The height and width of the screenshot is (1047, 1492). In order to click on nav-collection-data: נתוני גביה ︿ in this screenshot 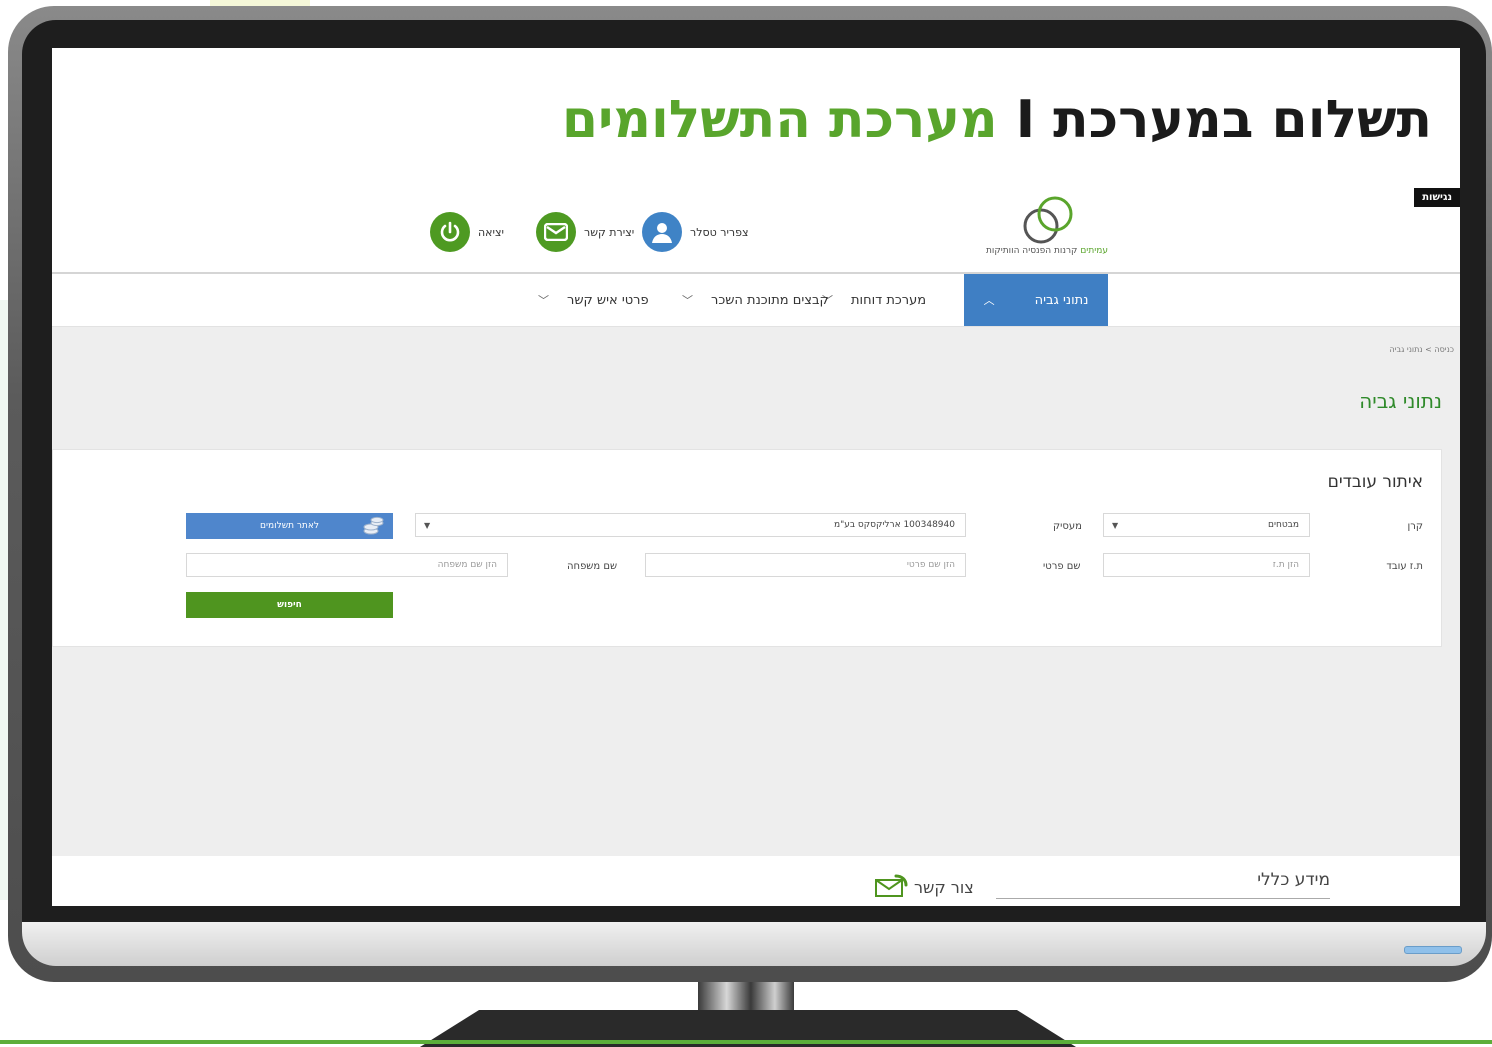, I will do `click(1036, 300)`.